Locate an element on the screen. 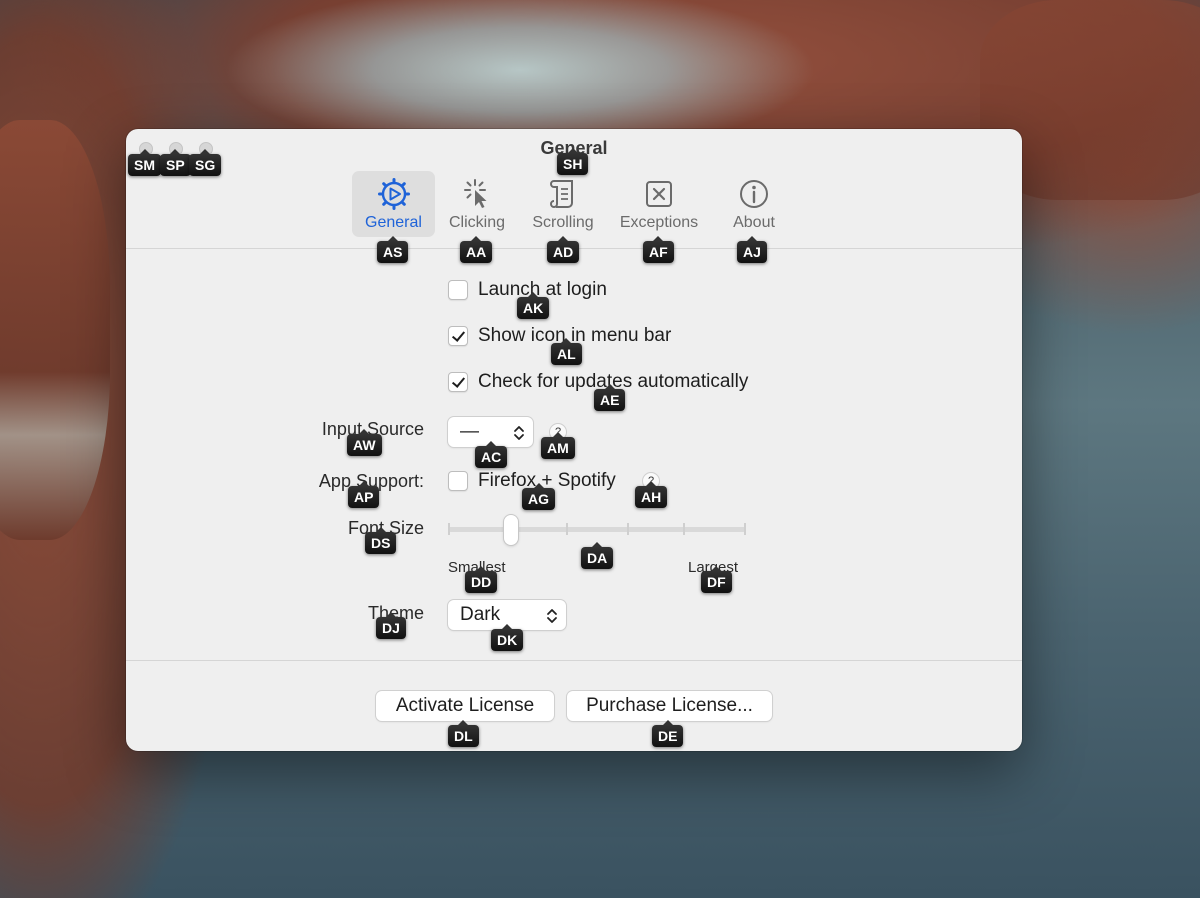 The image size is (1200, 898). theme-value: Dark is located at coordinates (480, 614).